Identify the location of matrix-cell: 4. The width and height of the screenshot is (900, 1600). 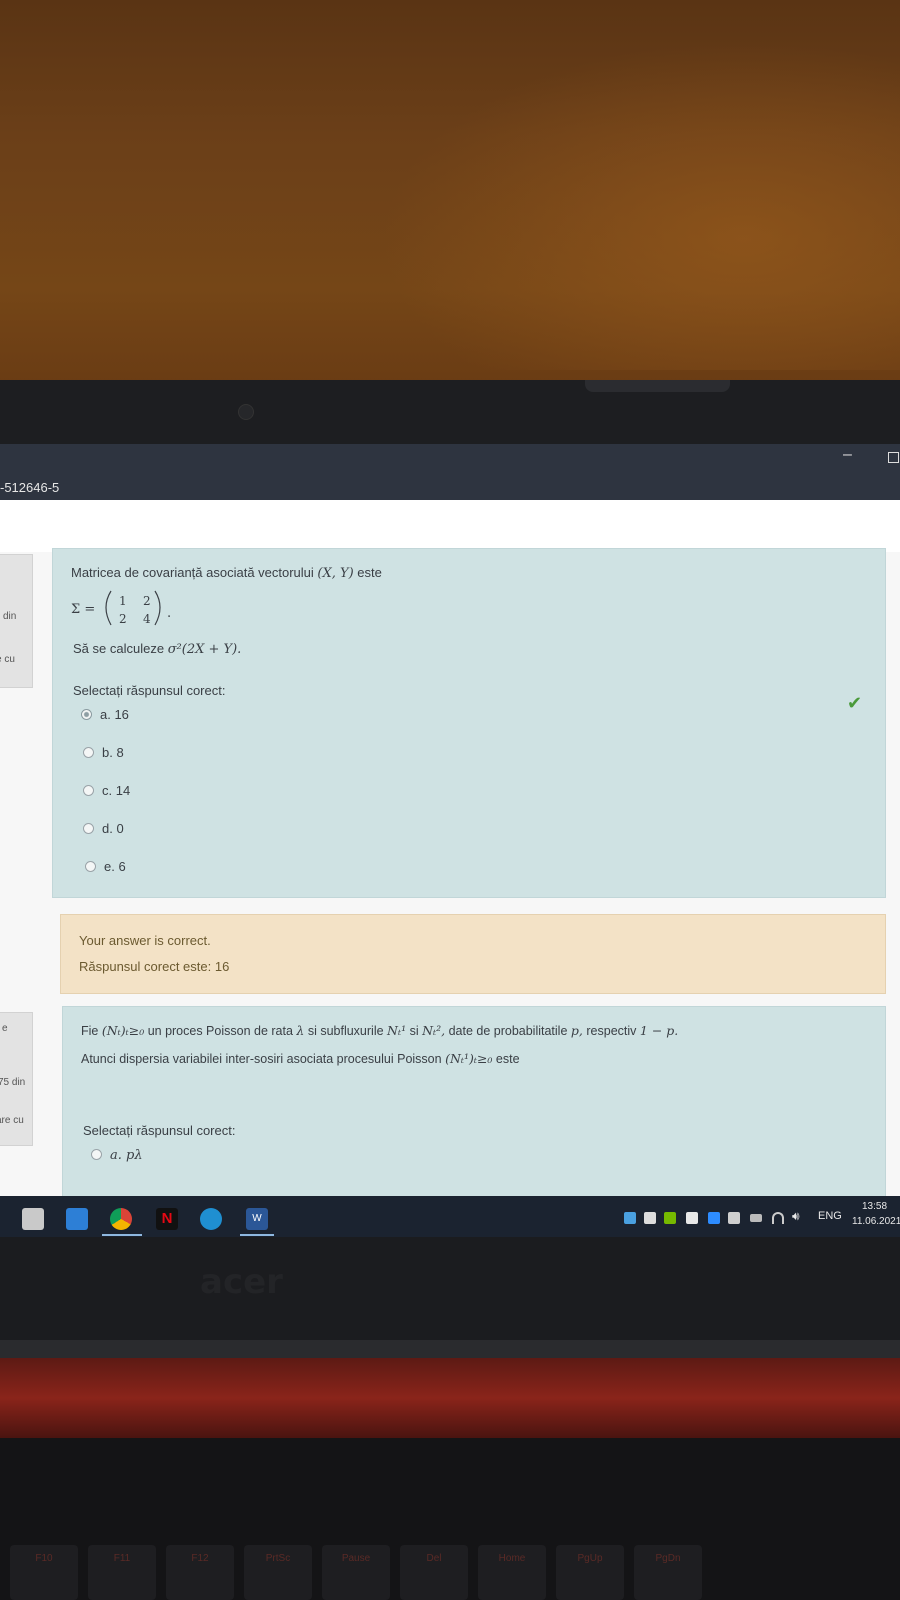
(147, 619).